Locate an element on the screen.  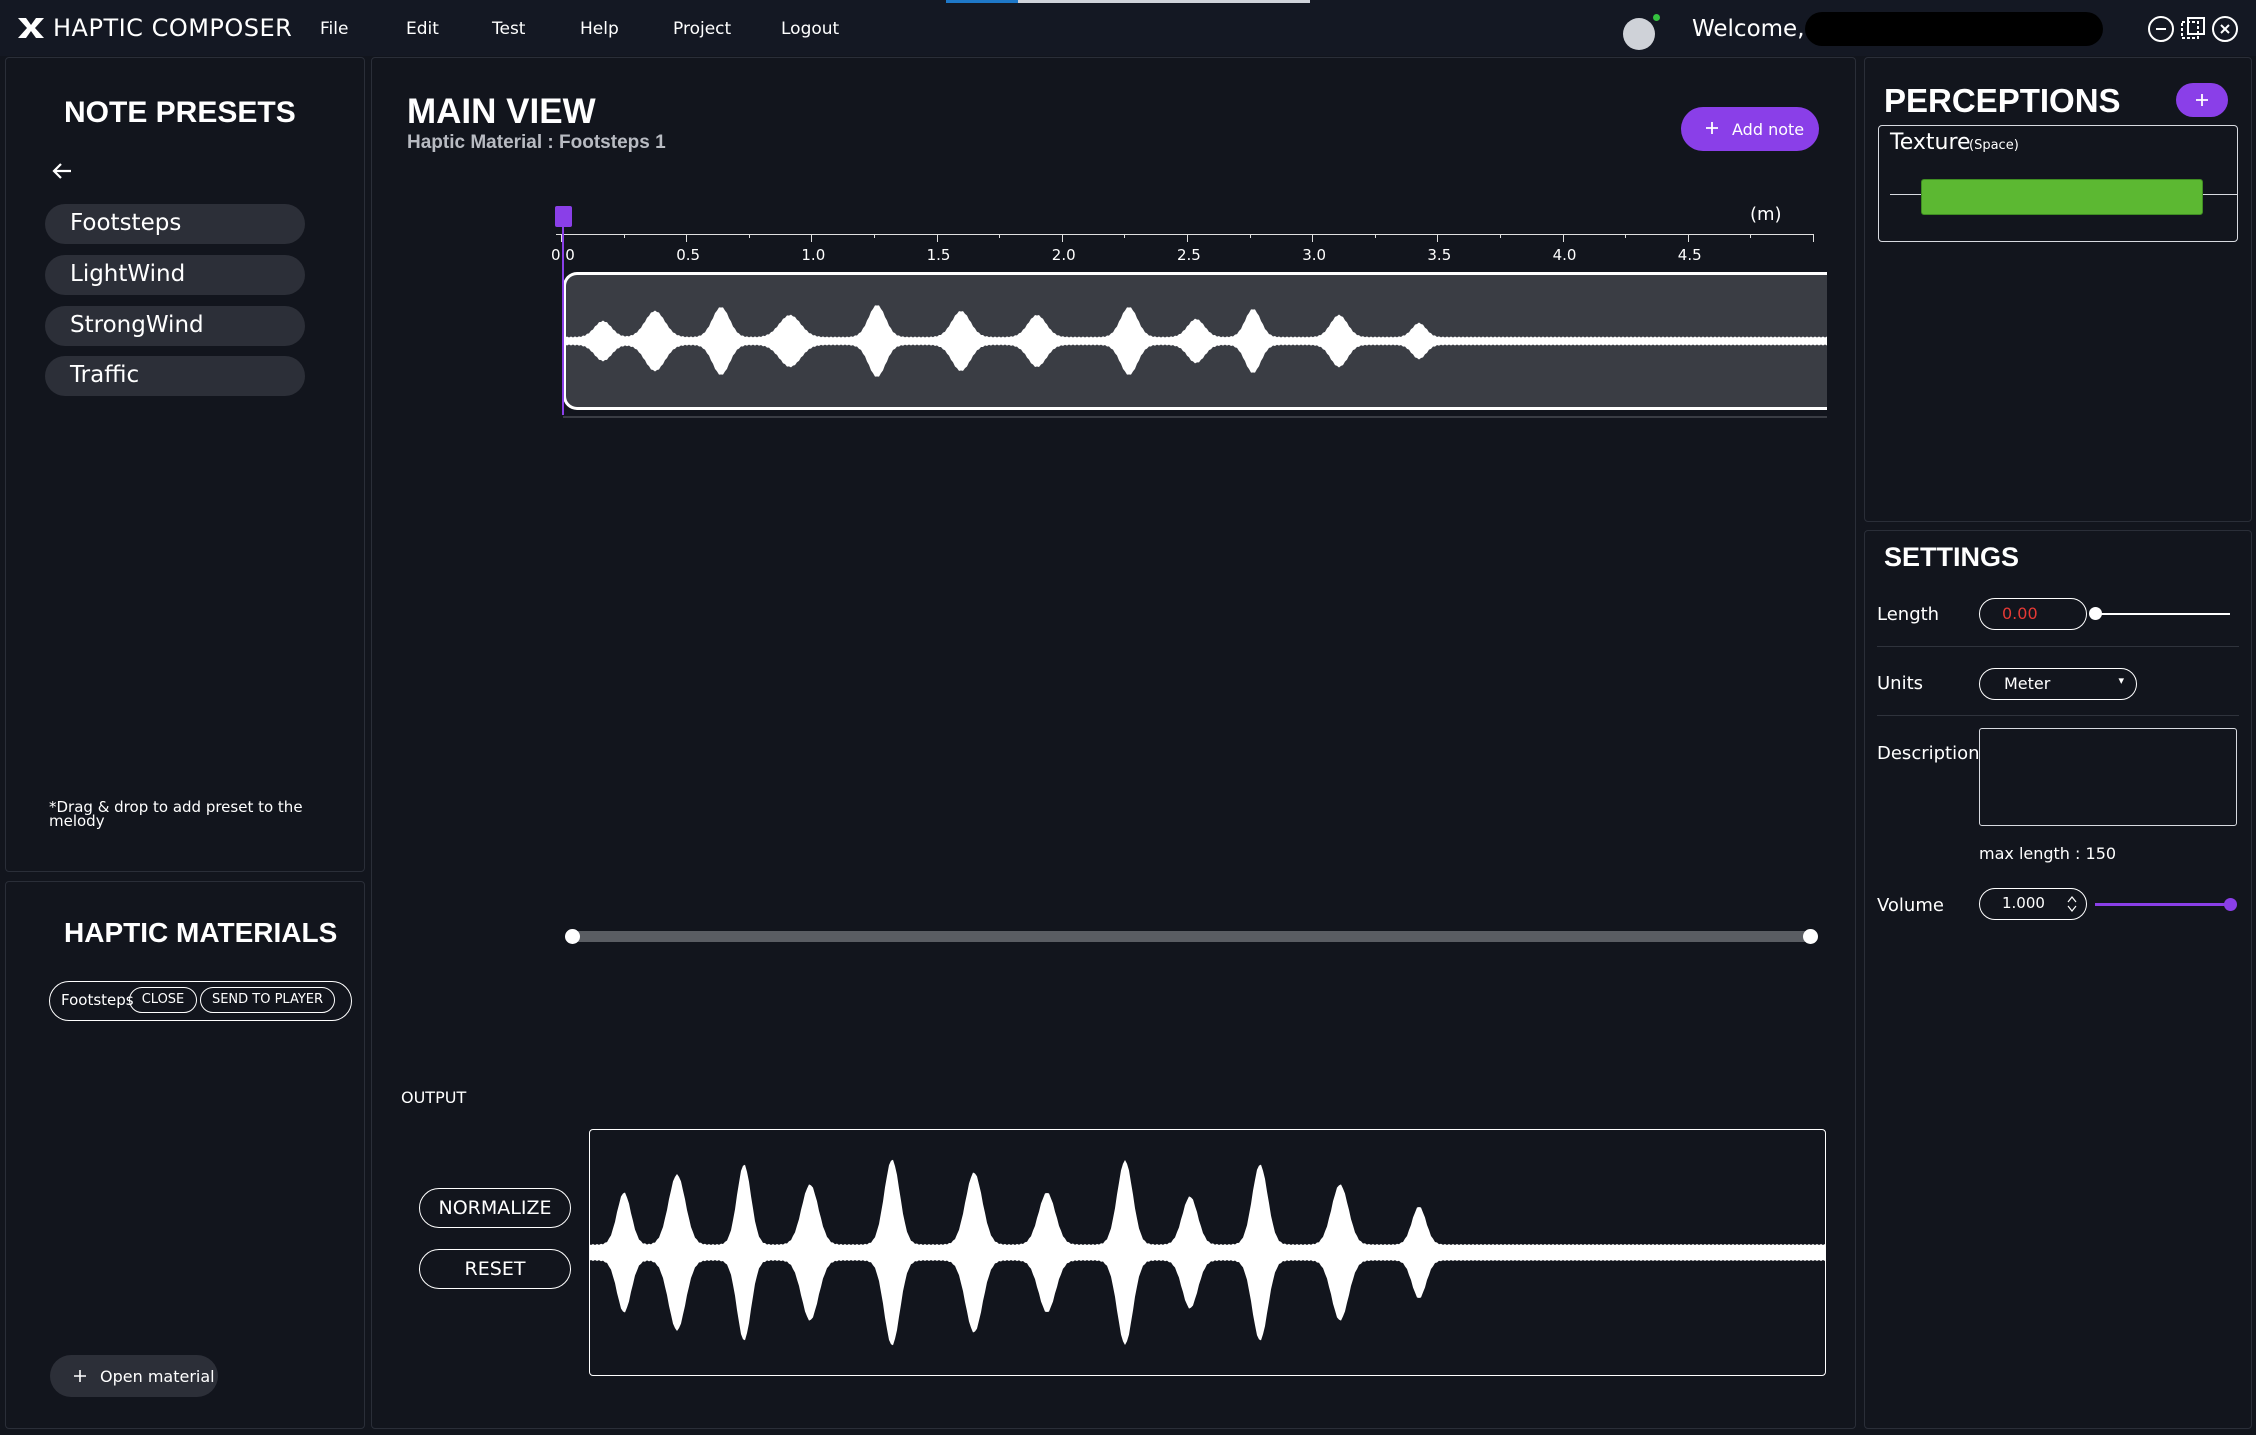
track-divider is located at coordinates (1195, 417).